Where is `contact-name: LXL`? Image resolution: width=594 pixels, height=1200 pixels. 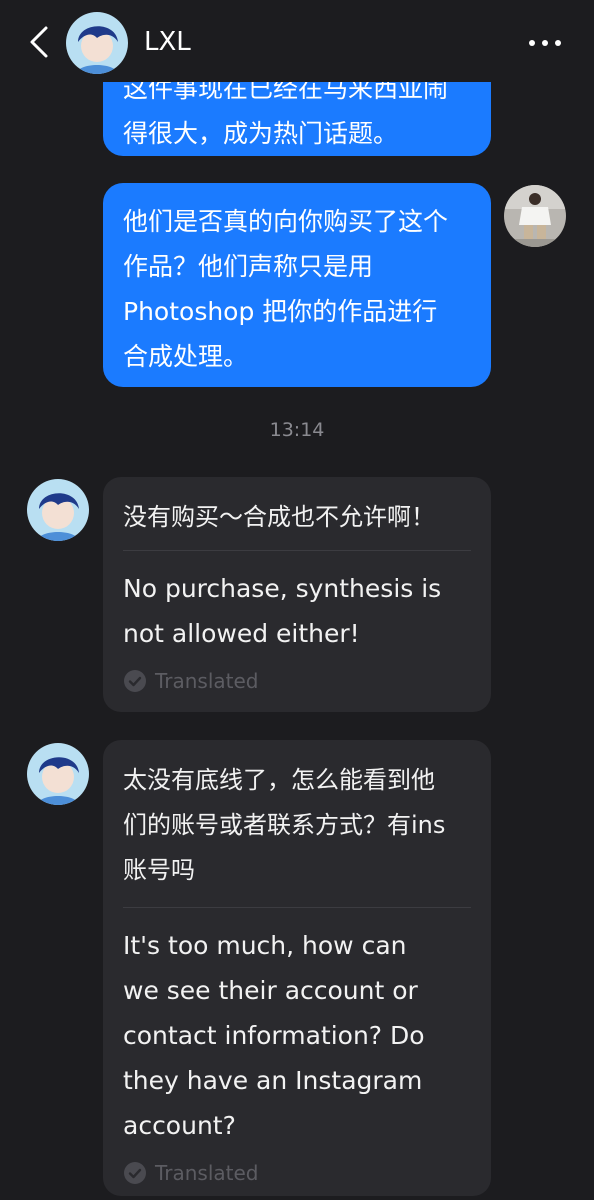 contact-name: LXL is located at coordinates (167, 42).